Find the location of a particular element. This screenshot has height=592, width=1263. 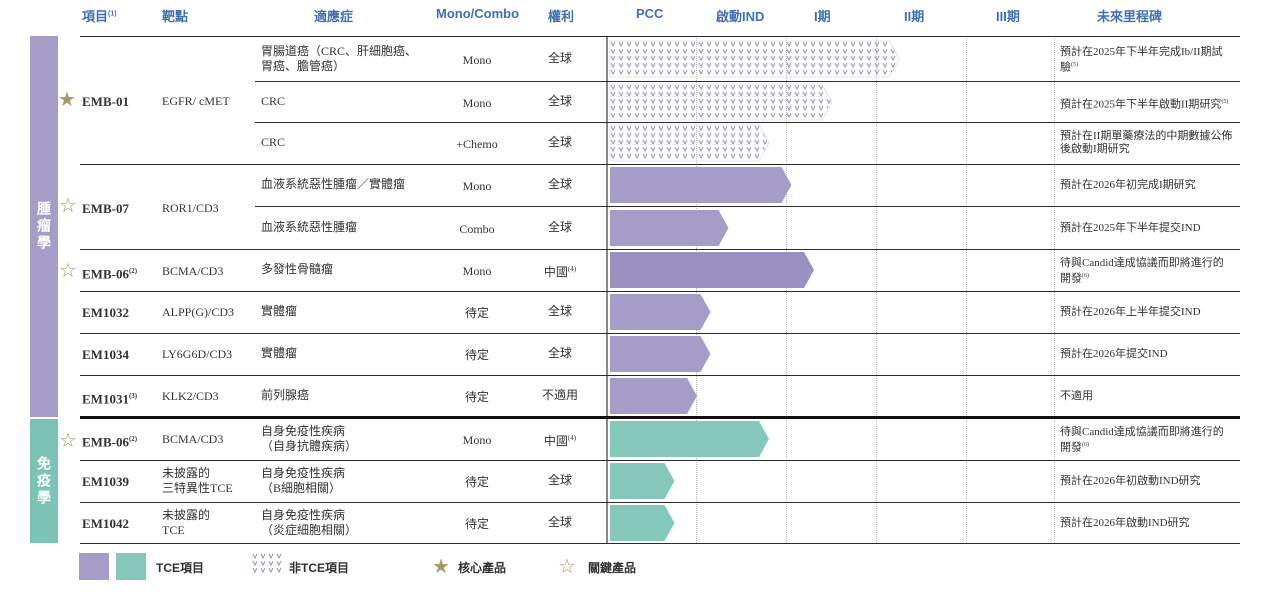

project-name: EM1034 is located at coordinates (105, 354).